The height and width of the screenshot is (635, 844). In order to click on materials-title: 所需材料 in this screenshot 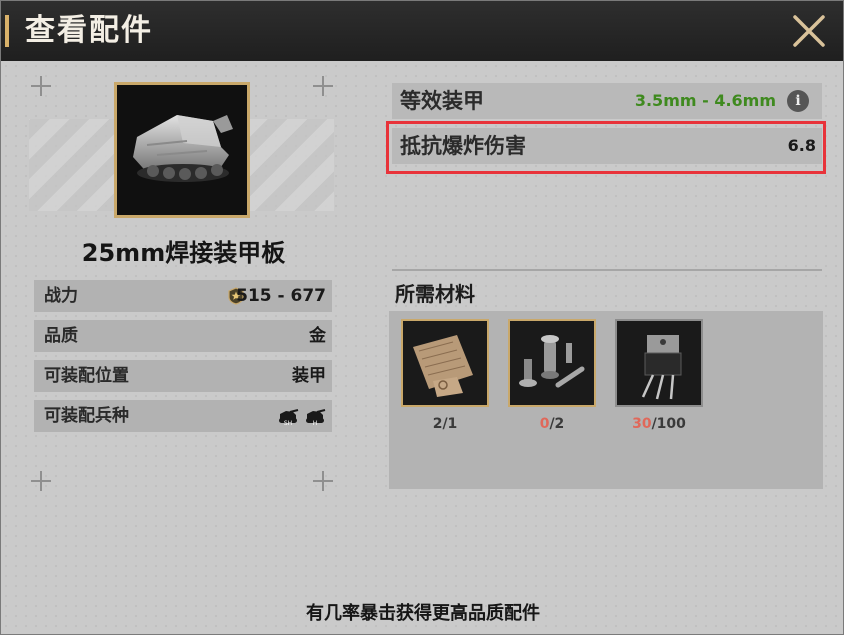, I will do `click(435, 294)`.